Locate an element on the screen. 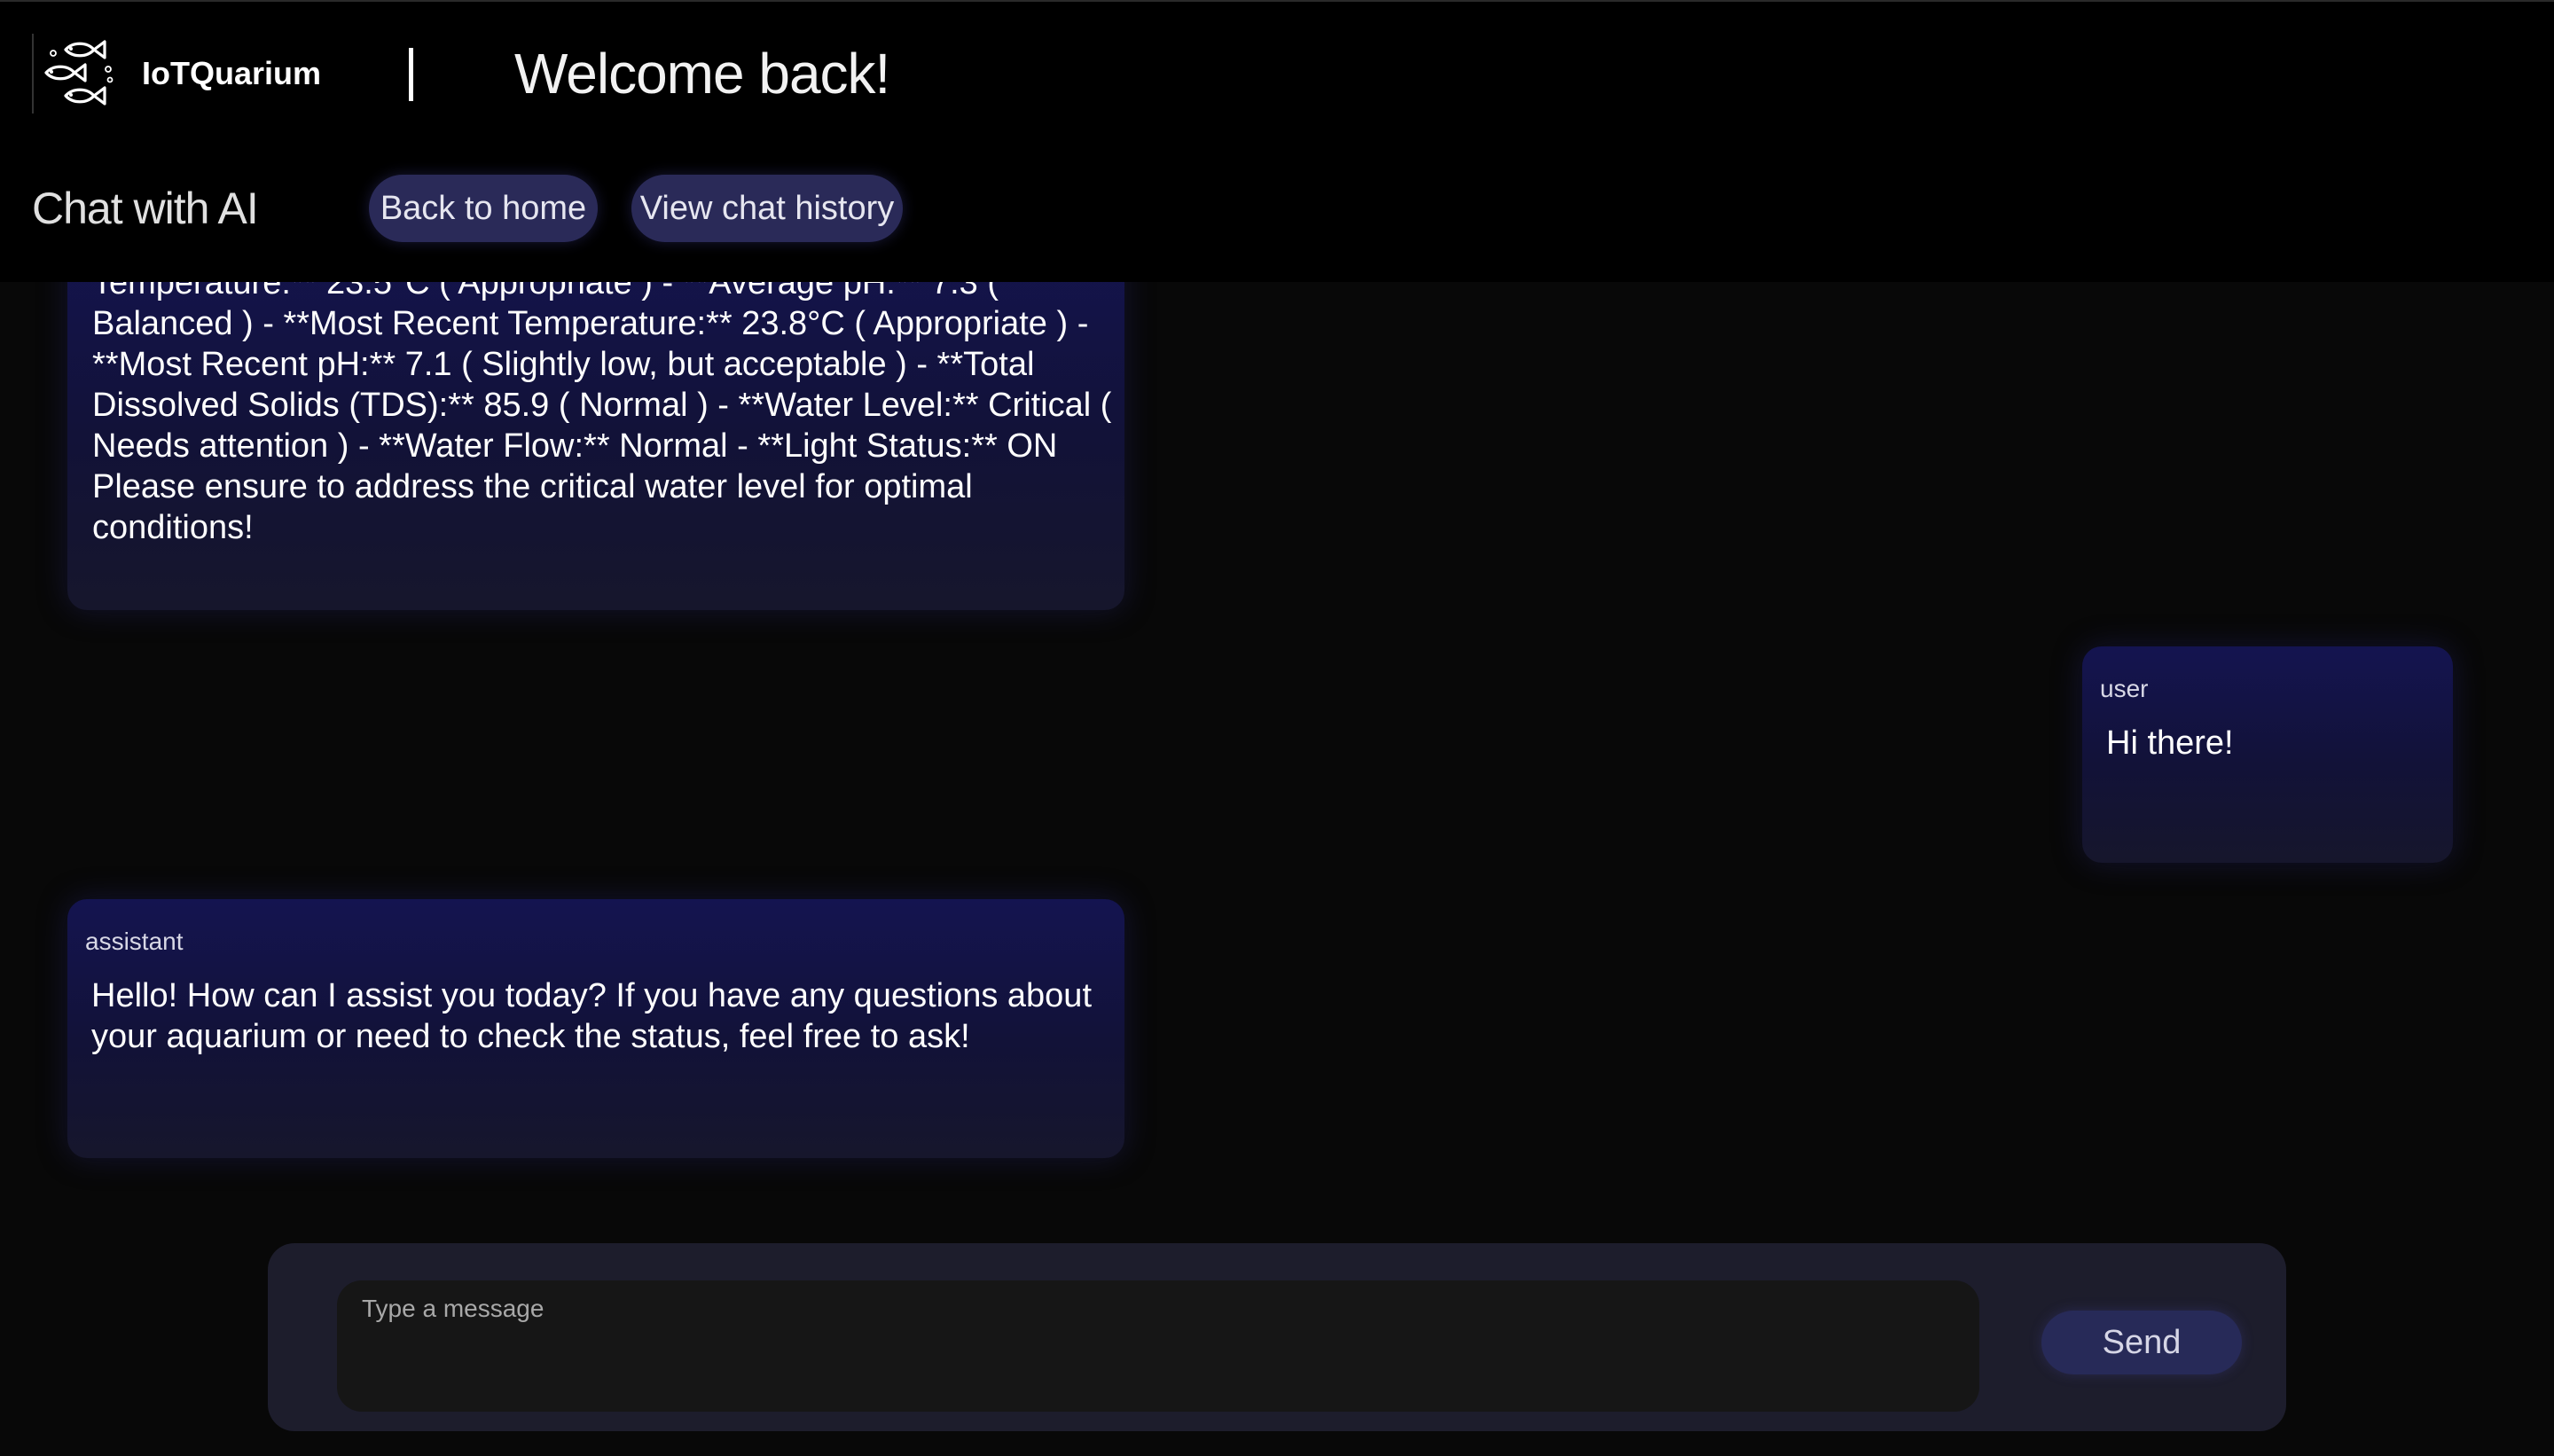  page-title: Chat with AI is located at coordinates (145, 208).